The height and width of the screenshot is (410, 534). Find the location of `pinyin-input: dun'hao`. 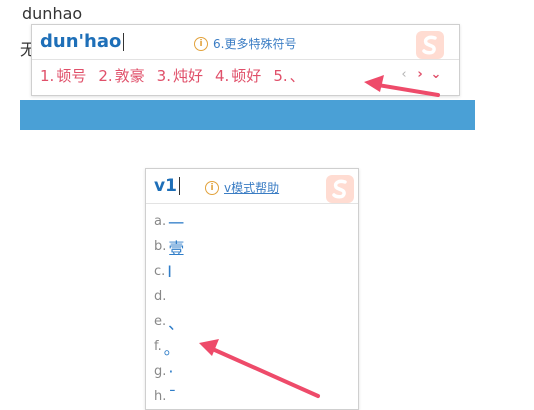

pinyin-input: dun'hao is located at coordinates (82, 41).